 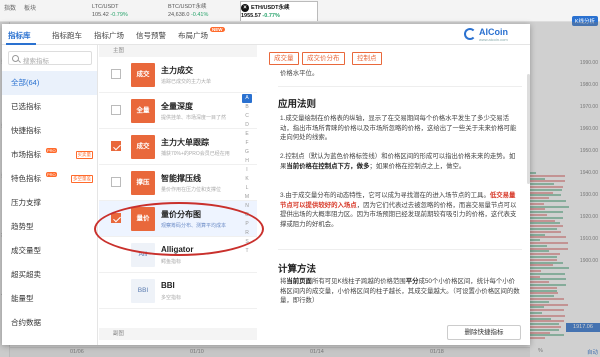 I want to click on list-item: BBI BBI 多空指标, so click(x=178, y=291).